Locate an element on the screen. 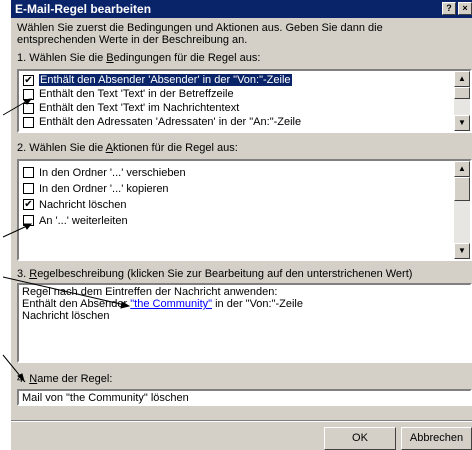 The width and height of the screenshot is (472, 450). arrow-to-action-head is located at coordinates (28, 226).